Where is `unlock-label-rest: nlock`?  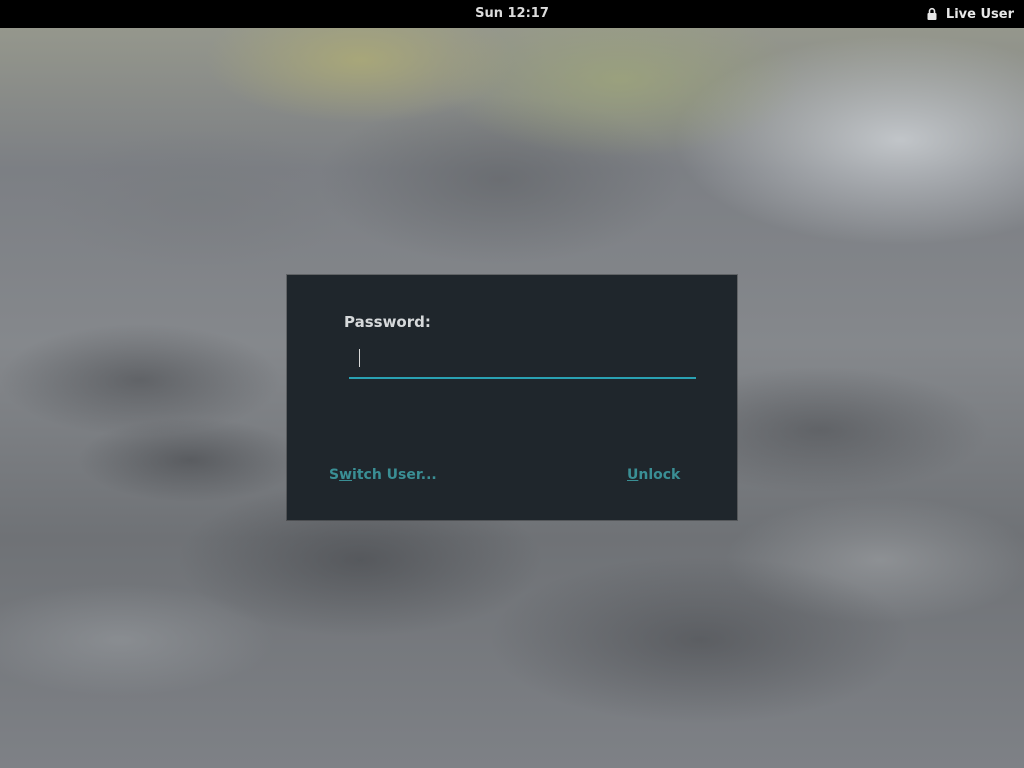 unlock-label-rest: nlock is located at coordinates (659, 475).